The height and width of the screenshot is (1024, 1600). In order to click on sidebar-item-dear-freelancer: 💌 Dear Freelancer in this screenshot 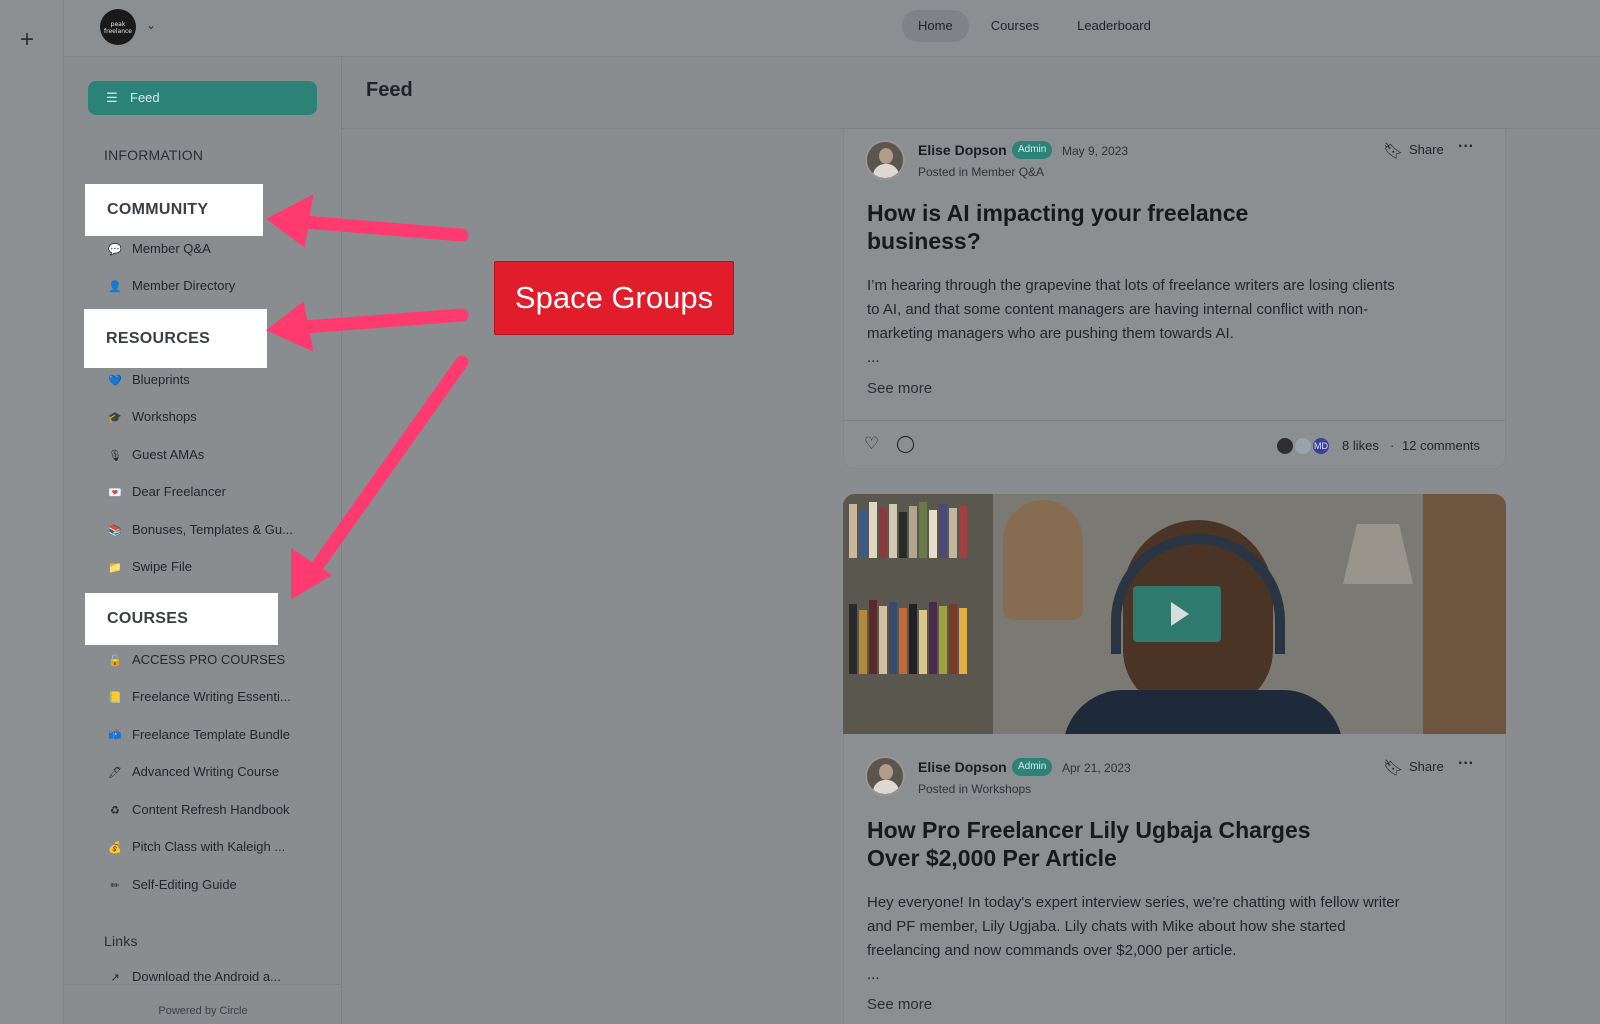, I will do `click(166, 492)`.